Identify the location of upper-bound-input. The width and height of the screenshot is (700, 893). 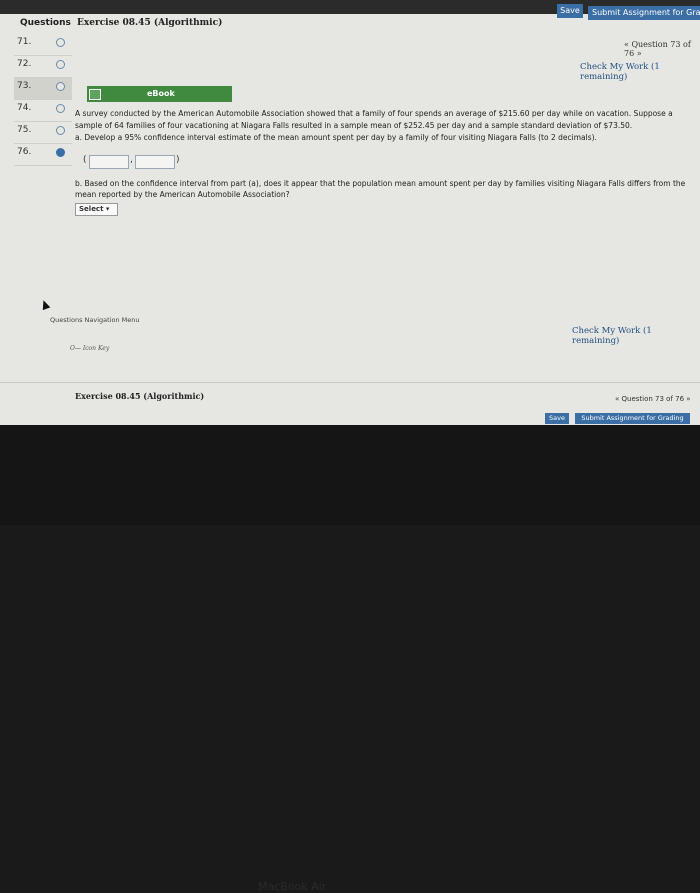
(155, 162).